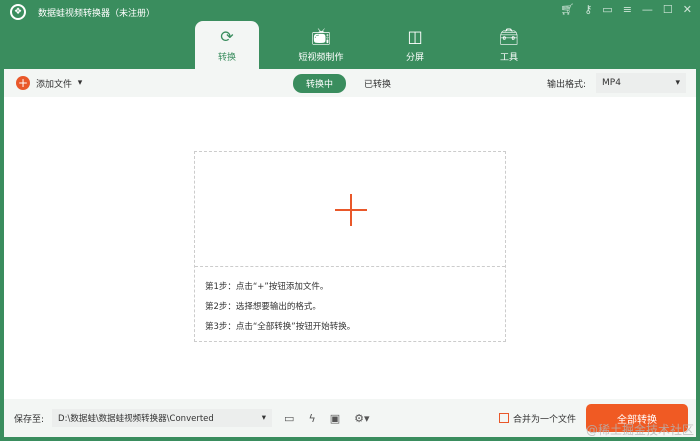  I want to click on watermark: @稀土掘金技术社区, so click(639, 430).